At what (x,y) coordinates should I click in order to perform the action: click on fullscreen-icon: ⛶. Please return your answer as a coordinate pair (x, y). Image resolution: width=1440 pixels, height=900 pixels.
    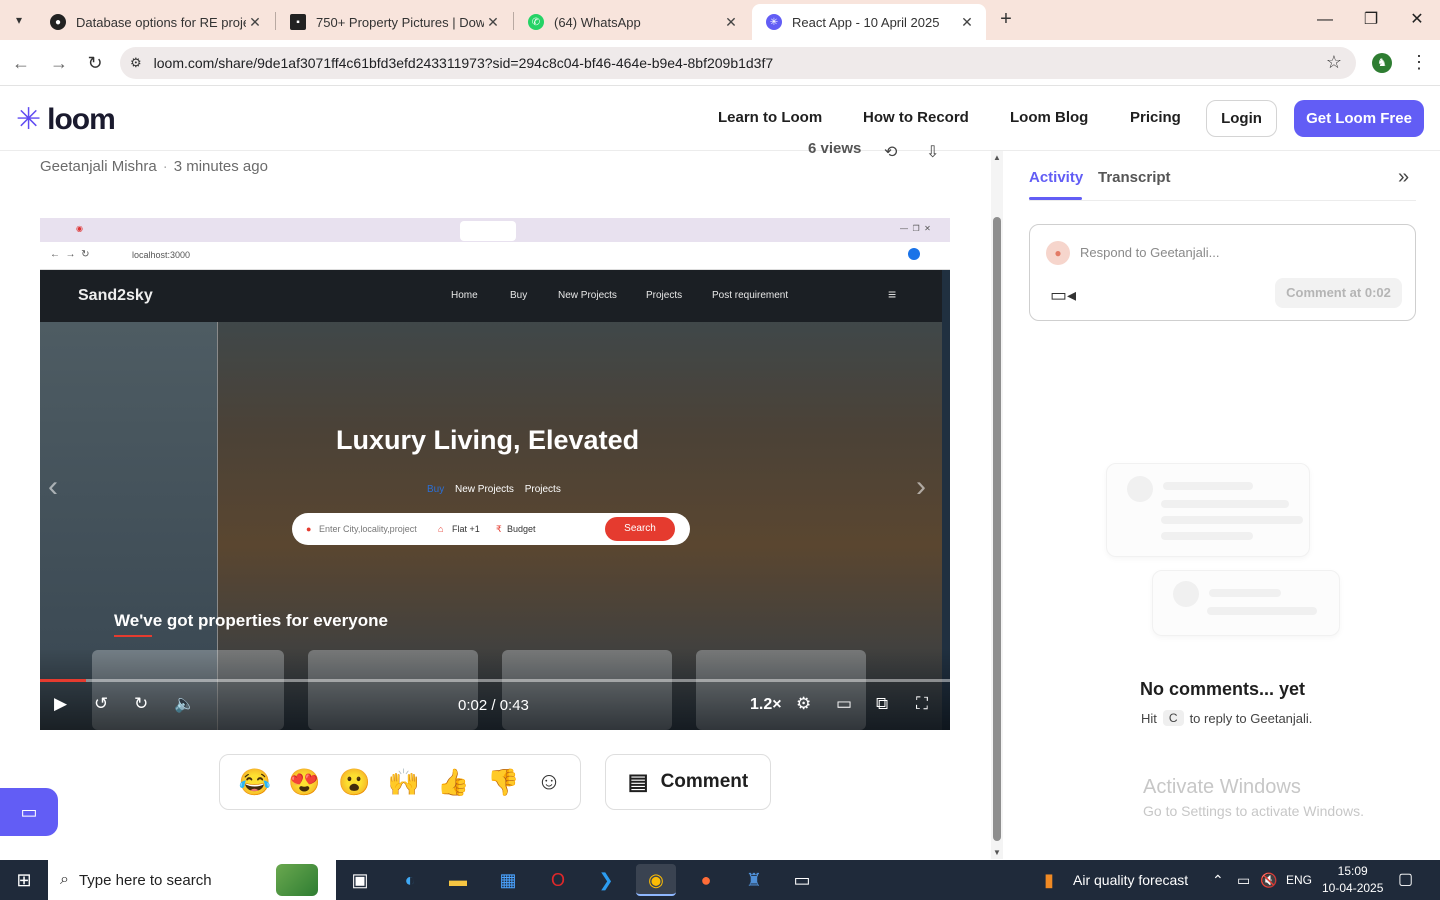
    Looking at the image, I should click on (922, 704).